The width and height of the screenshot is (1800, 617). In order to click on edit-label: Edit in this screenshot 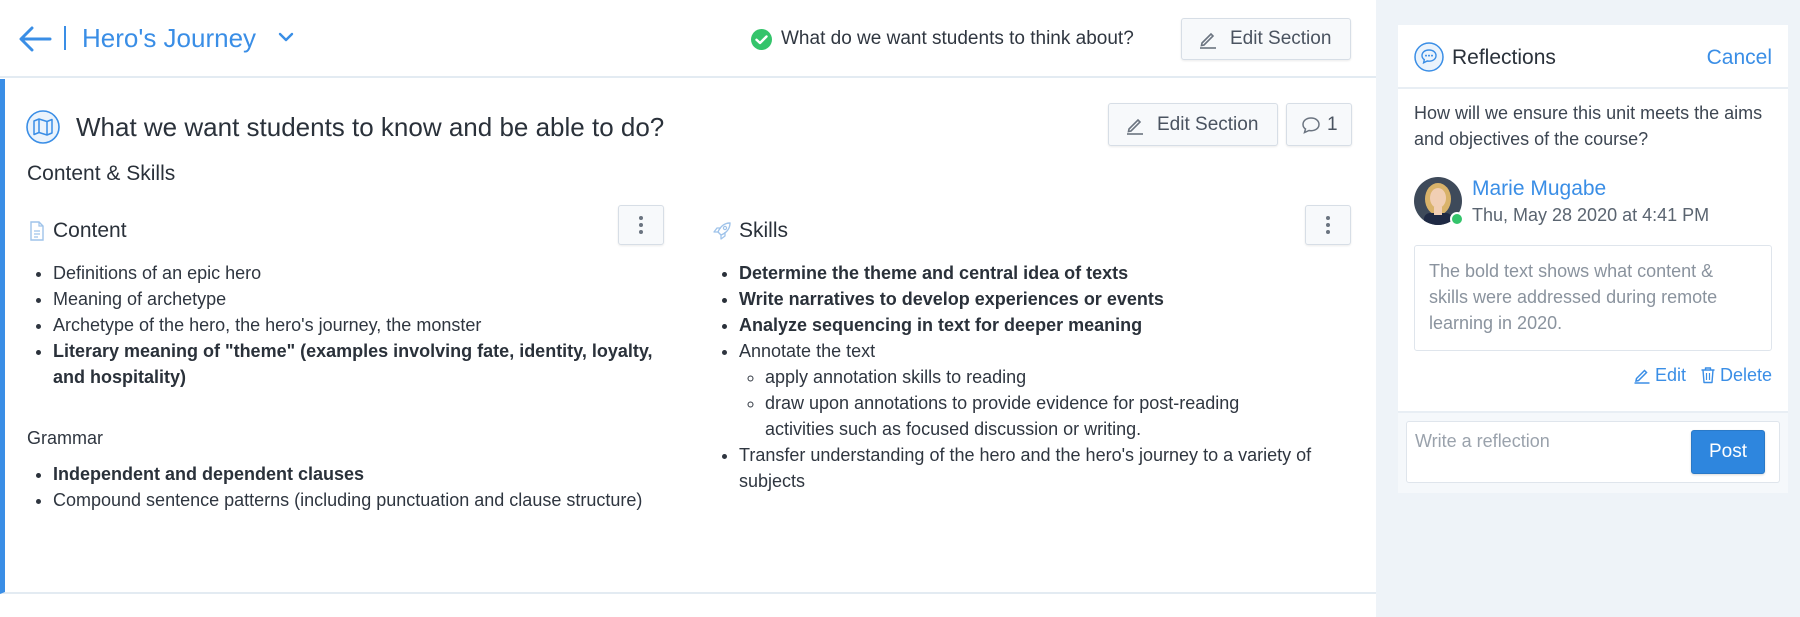, I will do `click(1670, 375)`.